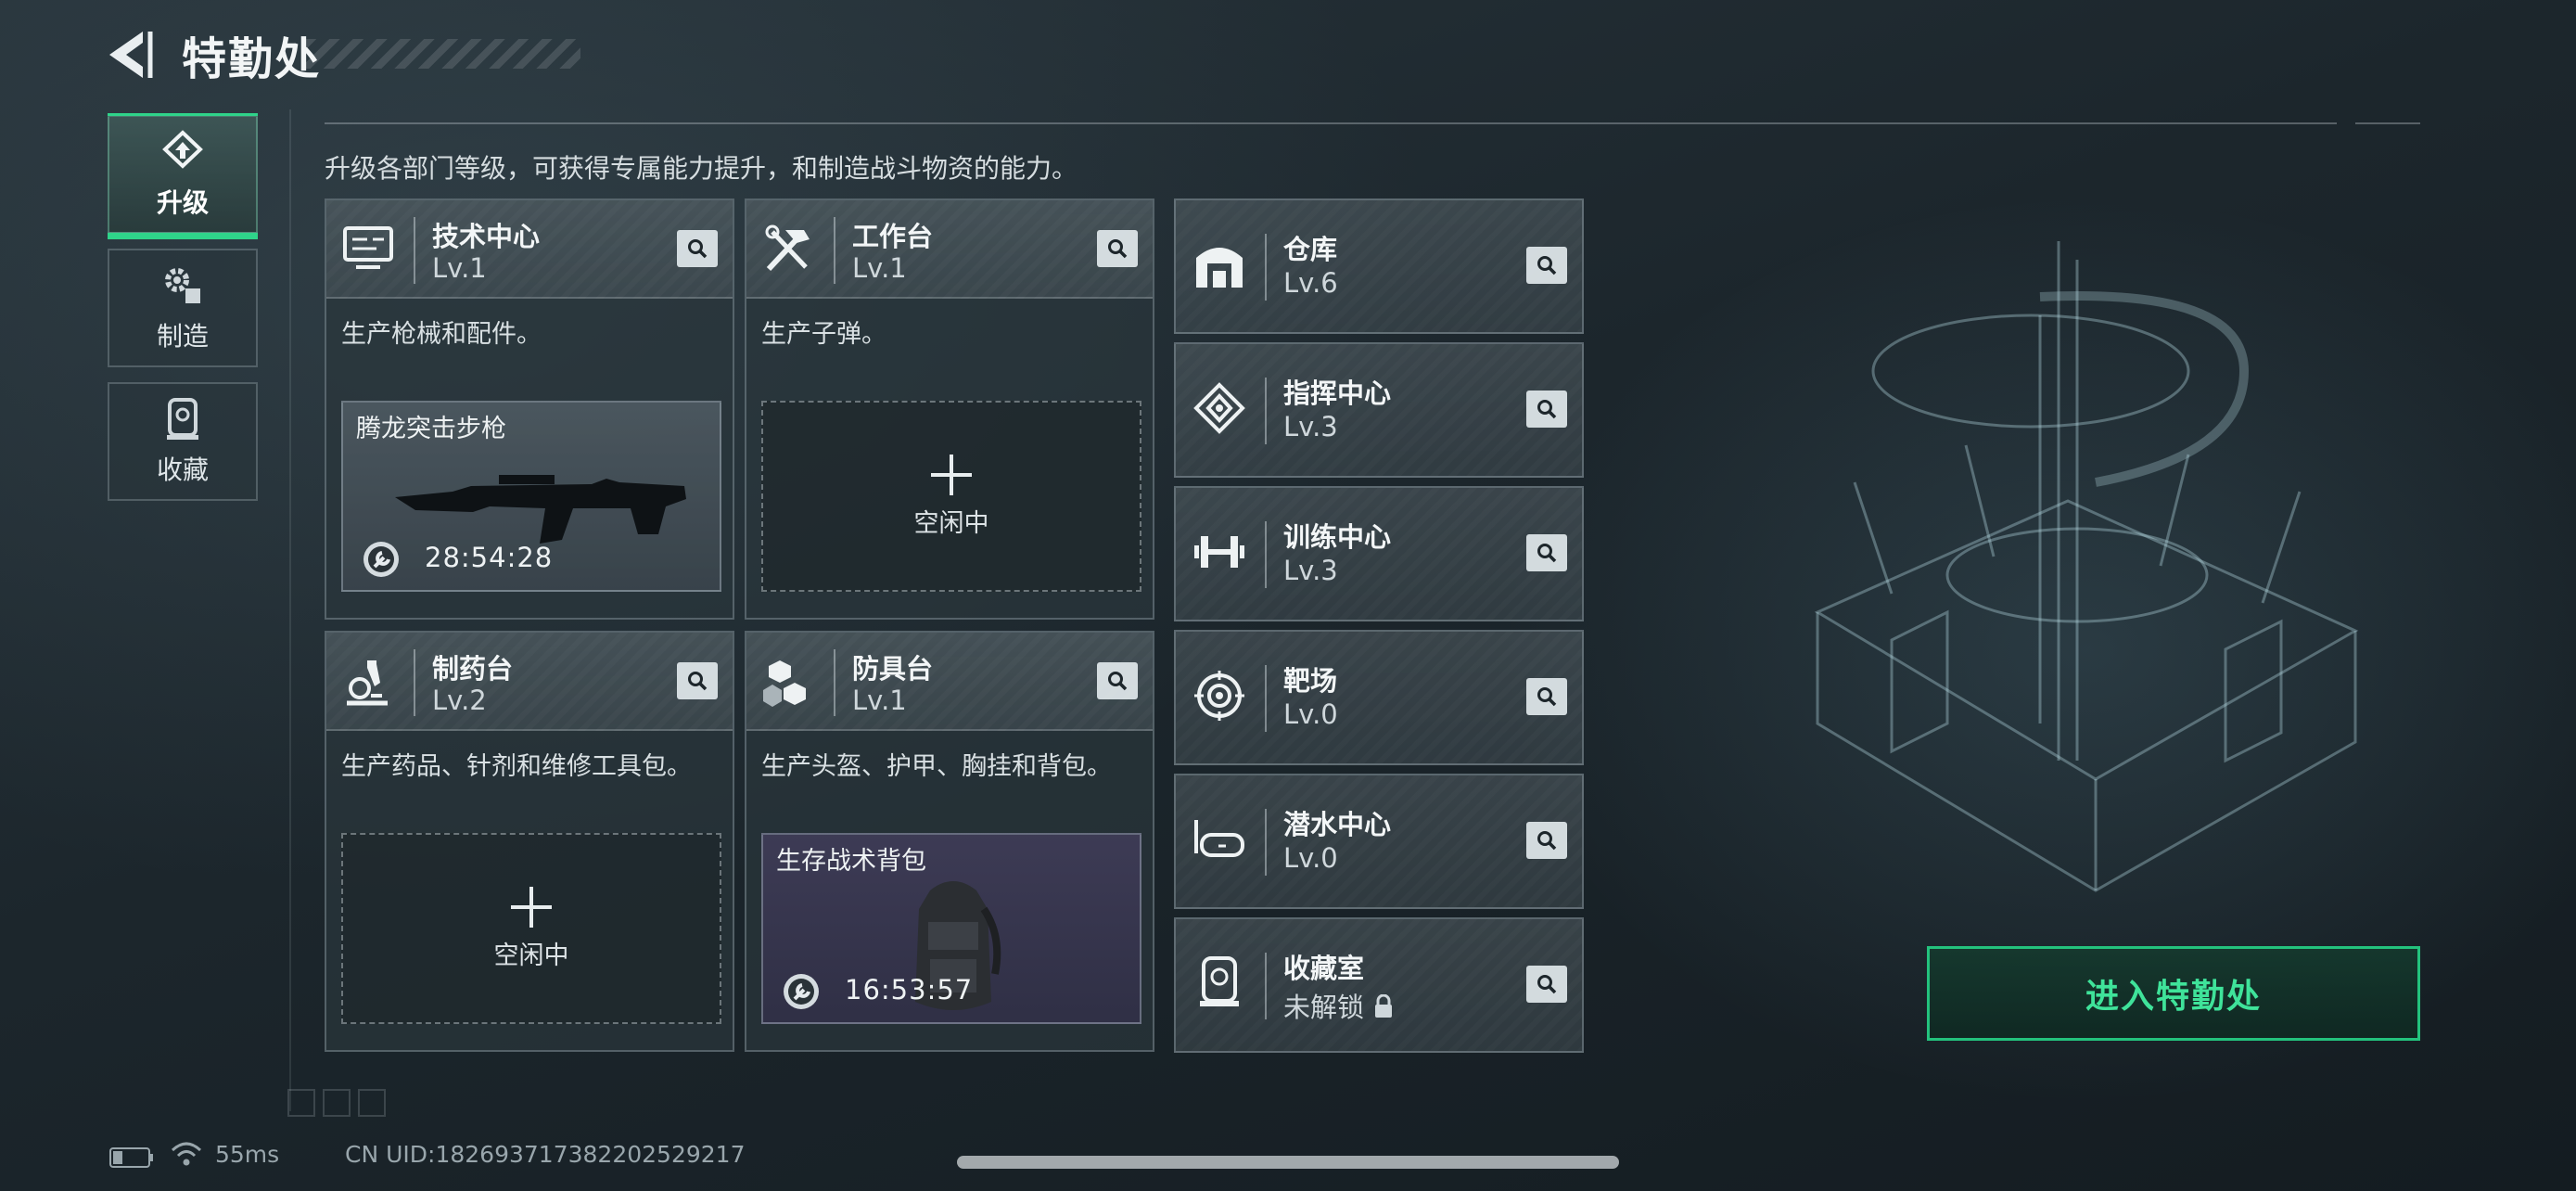 This screenshot has height=1191, width=2576. I want to click on intro-text: 升级各部门等级，可获得专属能力提升，和制造战斗物资的能力。, so click(702, 168).